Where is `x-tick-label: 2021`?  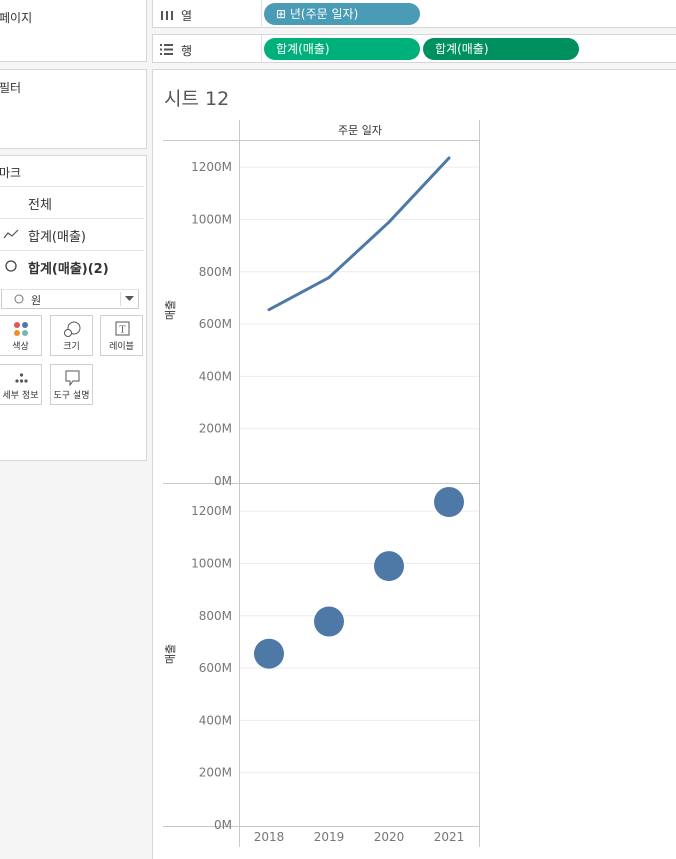
x-tick-label: 2021 is located at coordinates (449, 837).